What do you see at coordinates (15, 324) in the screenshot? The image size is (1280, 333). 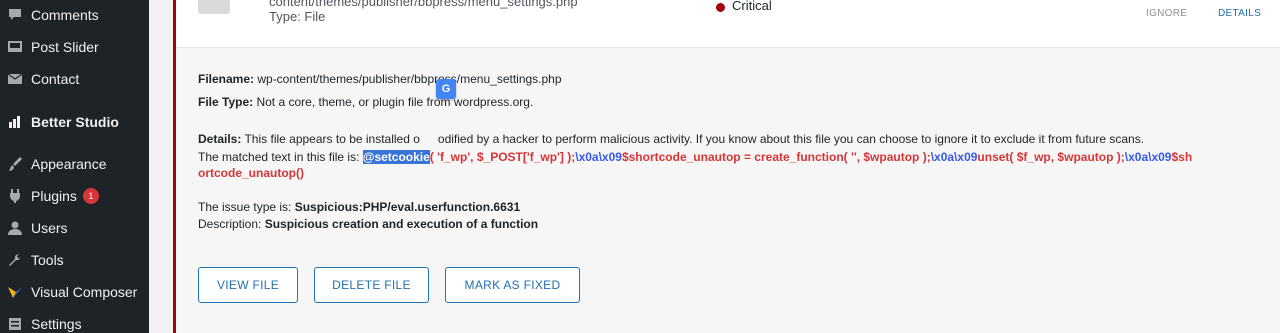 I see `settings-icon` at bounding box center [15, 324].